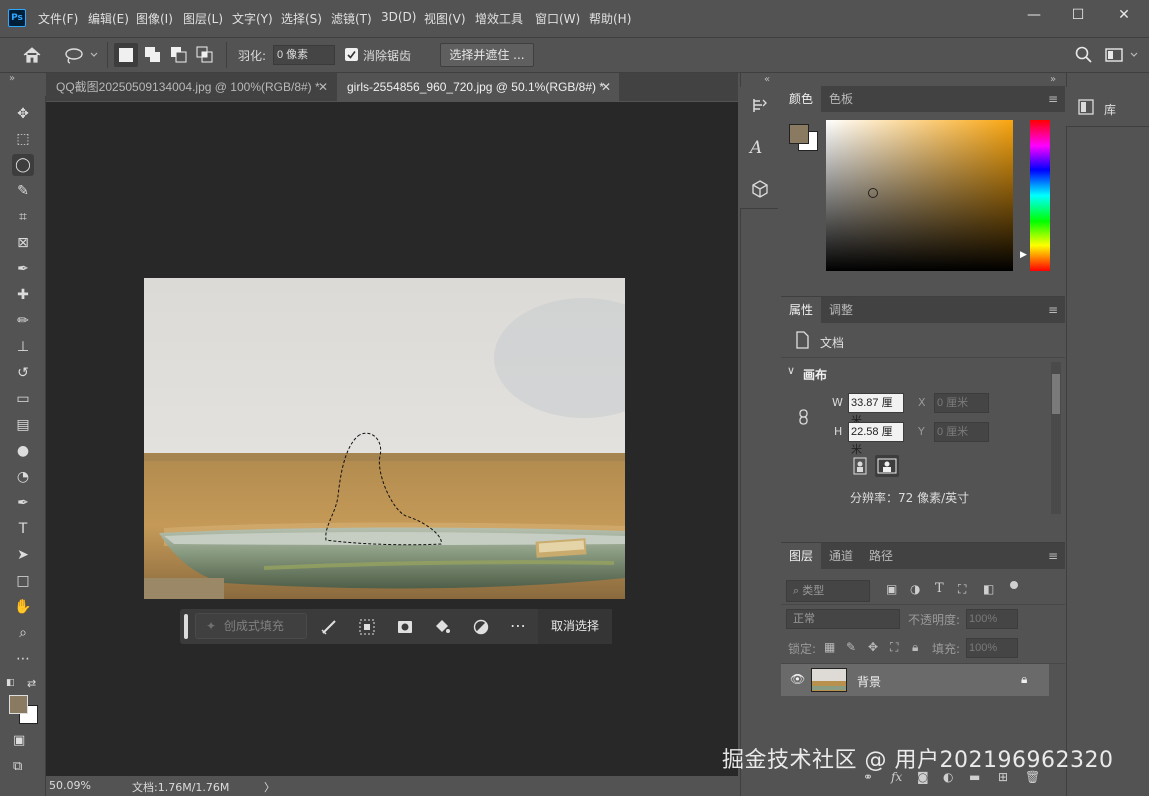  Describe the element at coordinates (860, 466) in the screenshot. I see `portrait-orientation-icon` at that location.